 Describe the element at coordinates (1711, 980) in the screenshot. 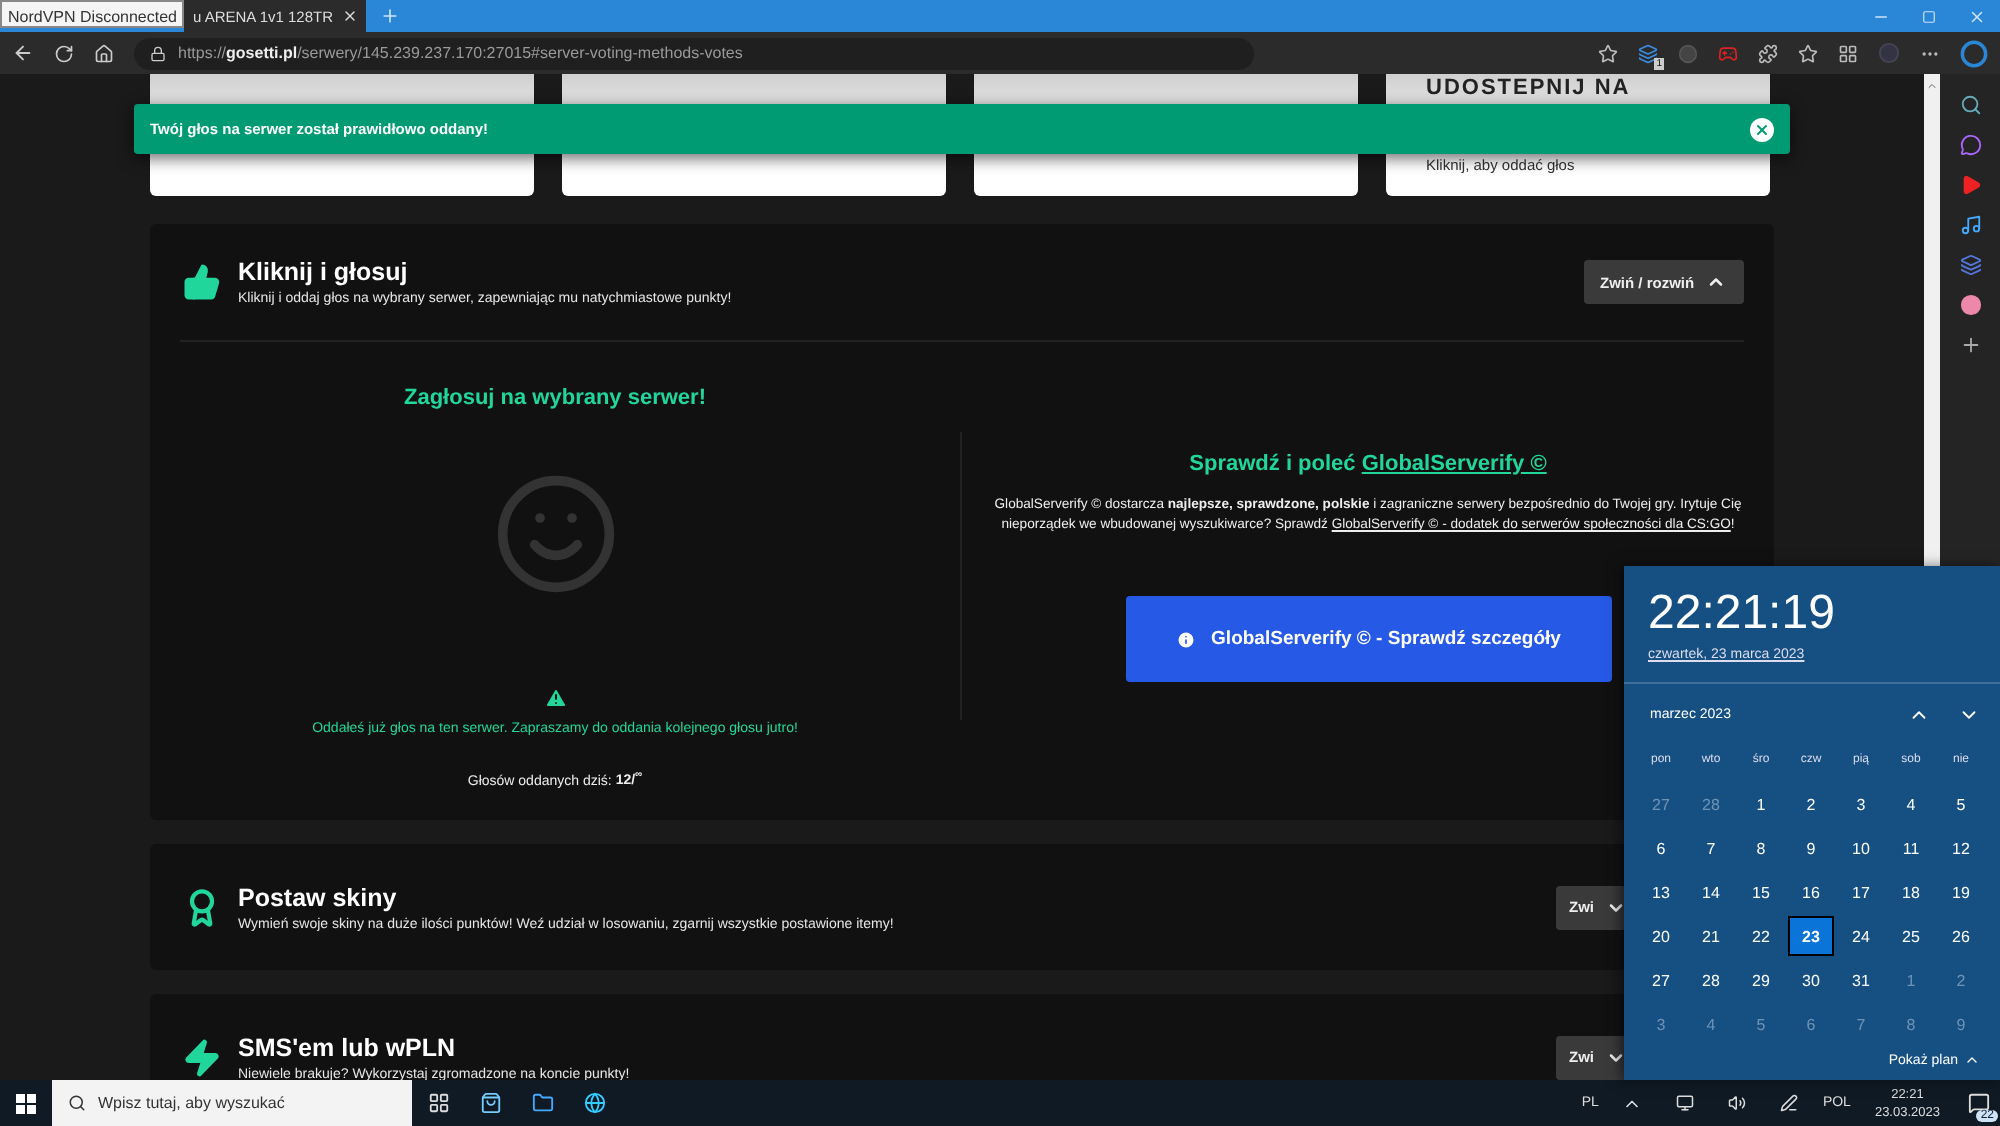

I see `calendar-day: 28` at that location.